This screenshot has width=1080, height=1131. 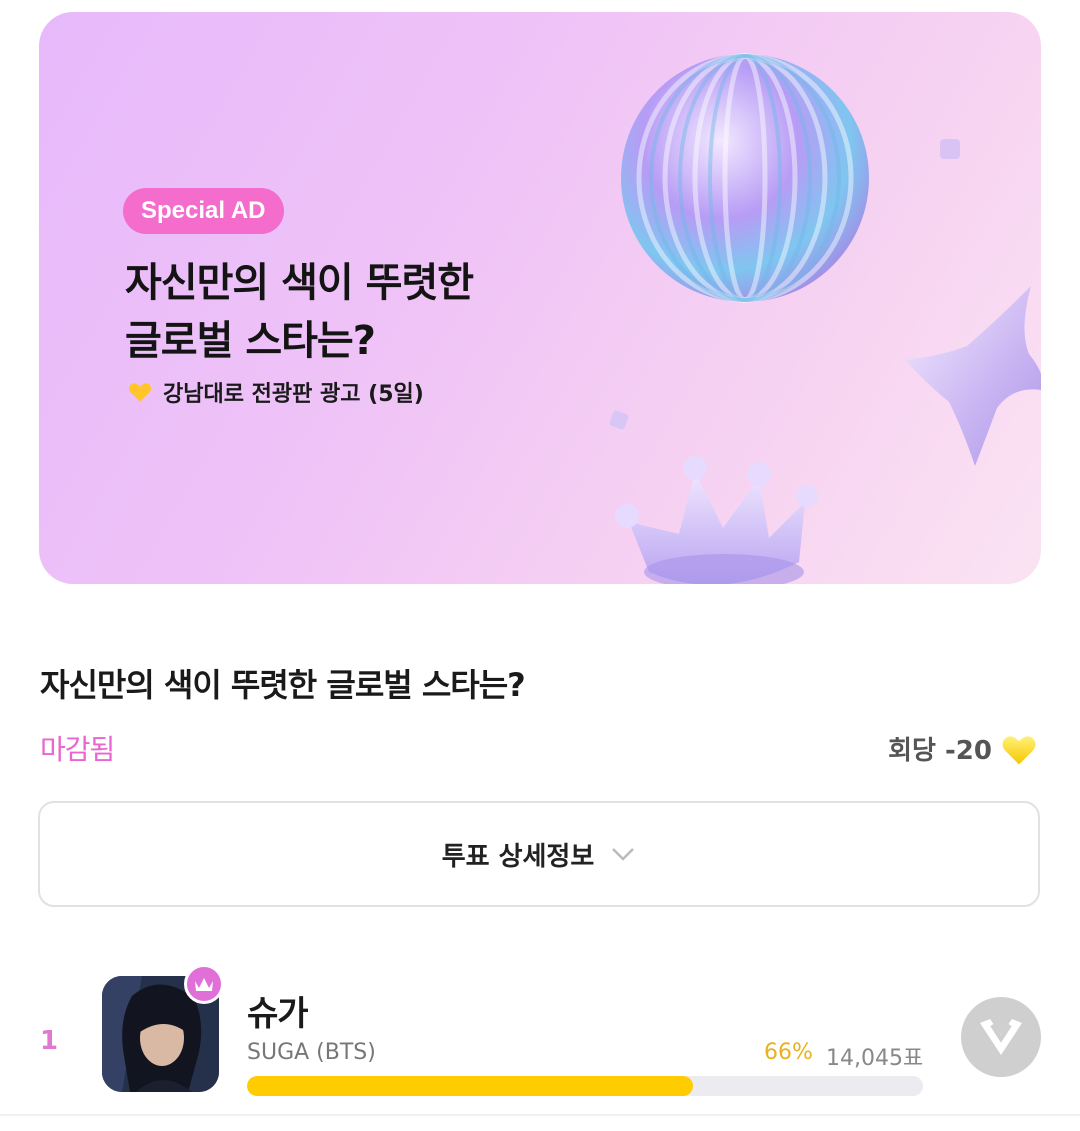 What do you see at coordinates (203, 211) in the screenshot?
I see `special-ad-badge: Special AD` at bounding box center [203, 211].